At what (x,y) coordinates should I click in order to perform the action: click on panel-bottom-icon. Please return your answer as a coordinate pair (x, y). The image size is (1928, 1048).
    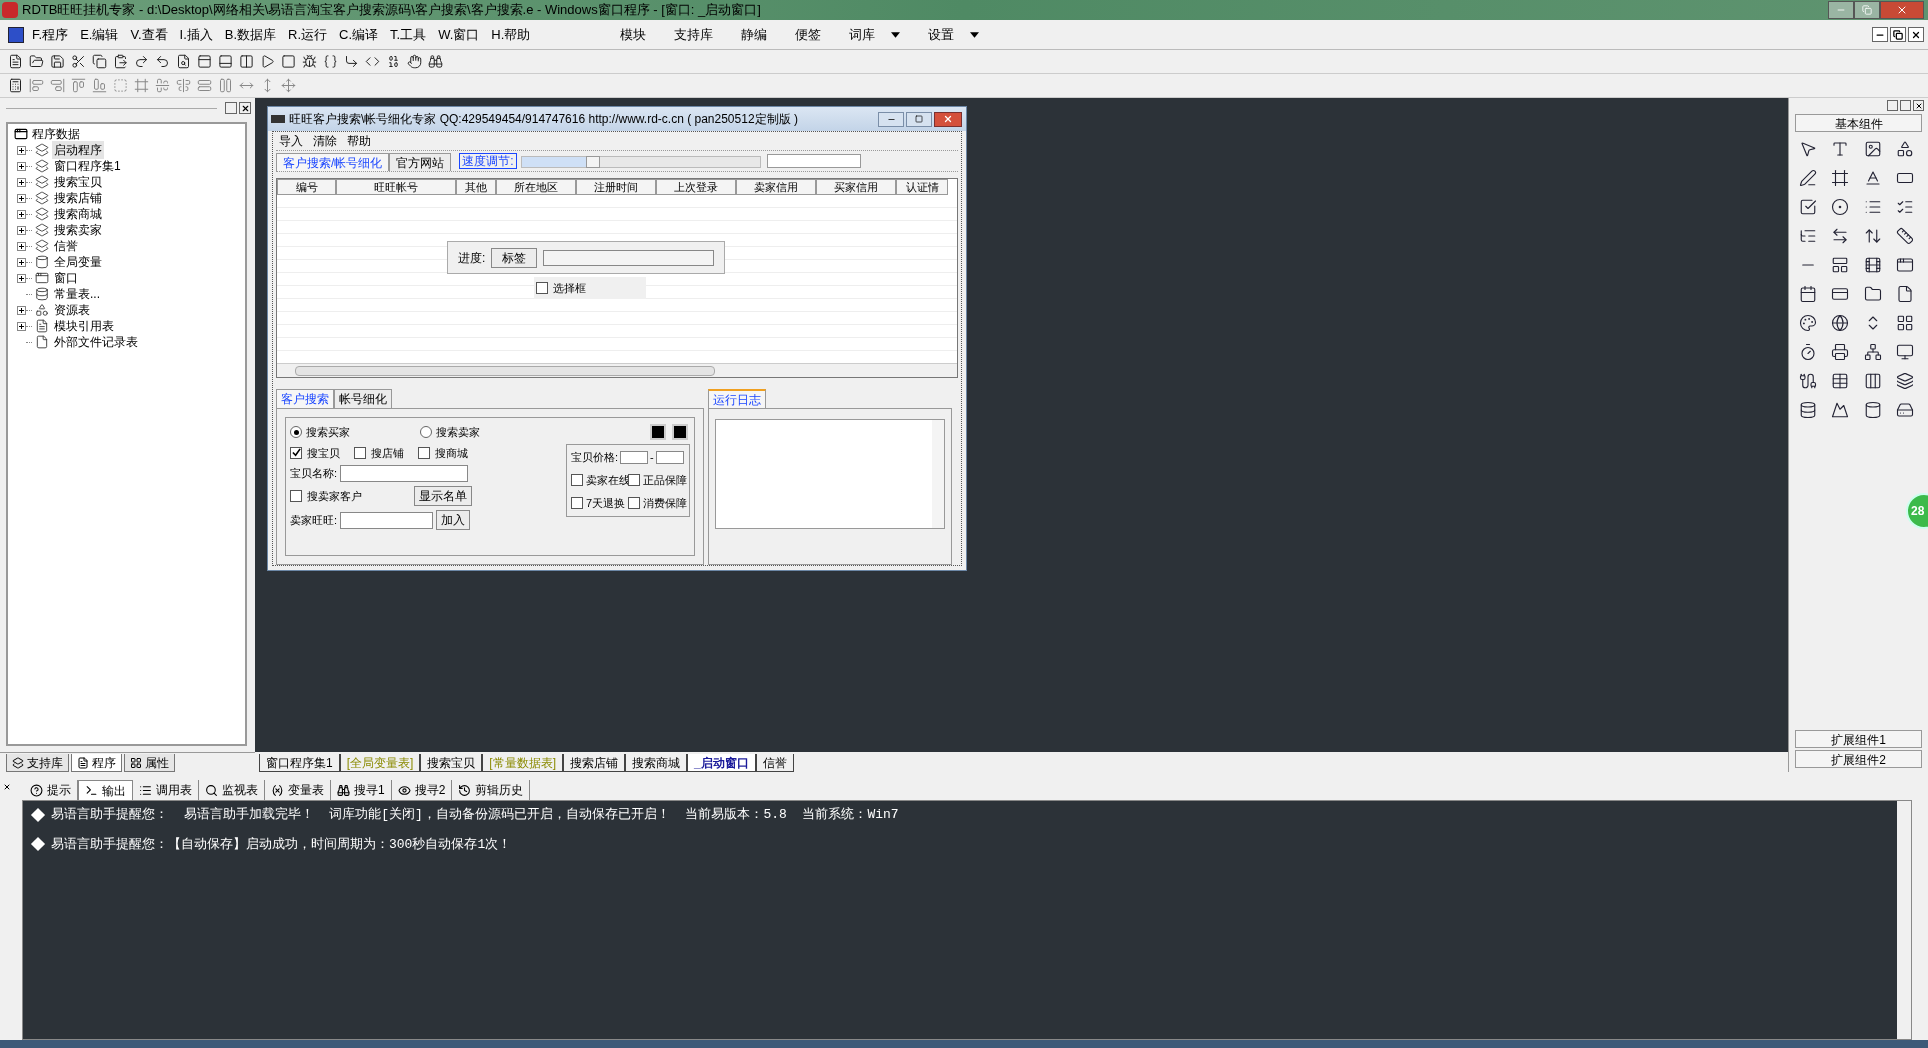
    Looking at the image, I should click on (225, 61).